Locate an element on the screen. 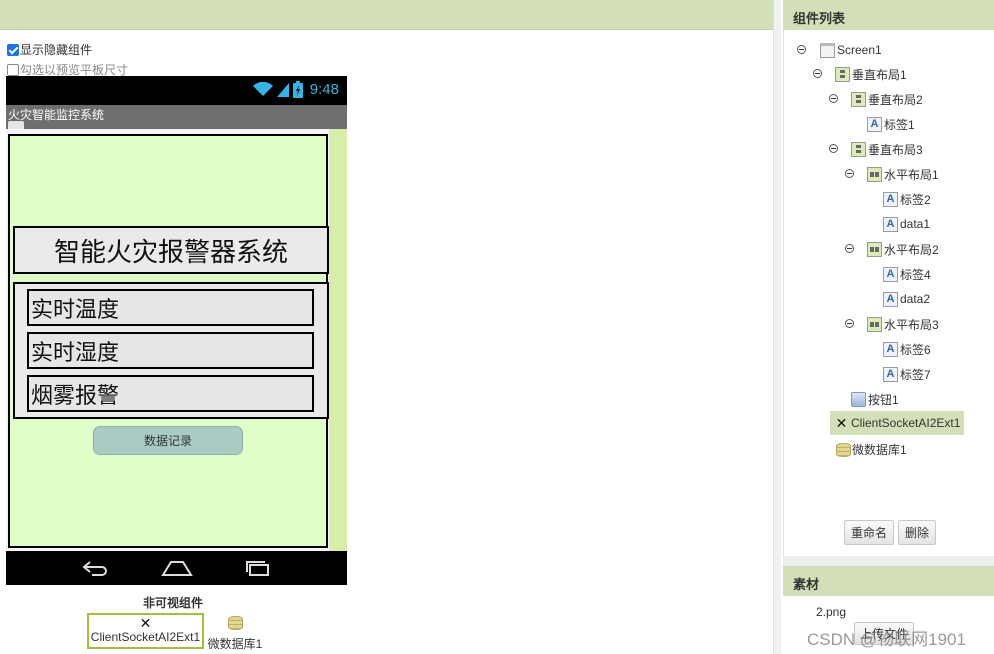  watermark: CSDN @物联网1901 is located at coordinates (886, 639).